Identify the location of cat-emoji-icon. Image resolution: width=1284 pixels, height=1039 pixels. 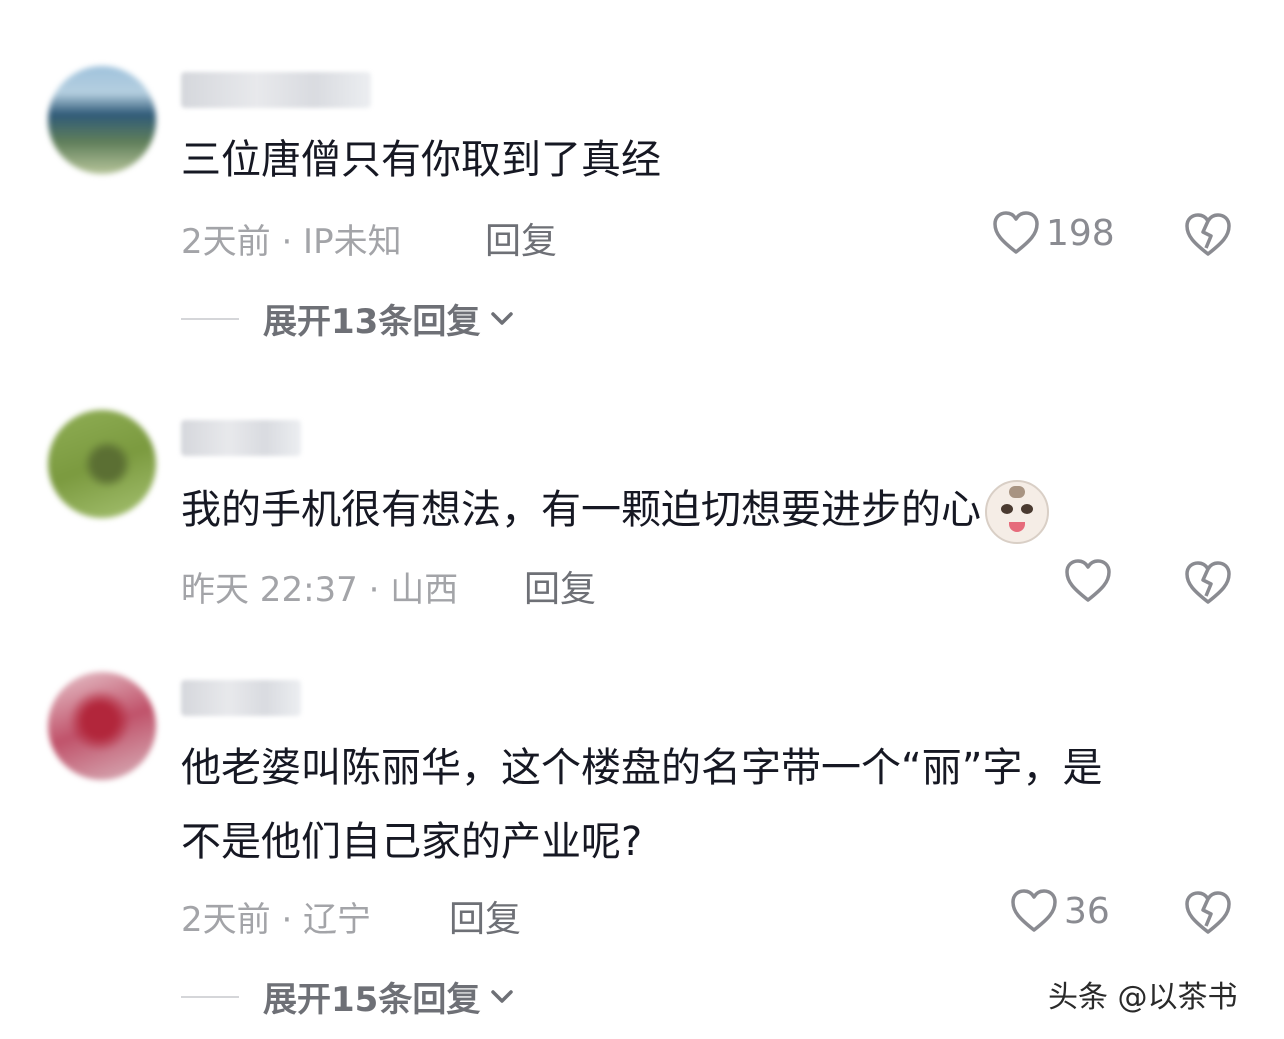
(1017, 512).